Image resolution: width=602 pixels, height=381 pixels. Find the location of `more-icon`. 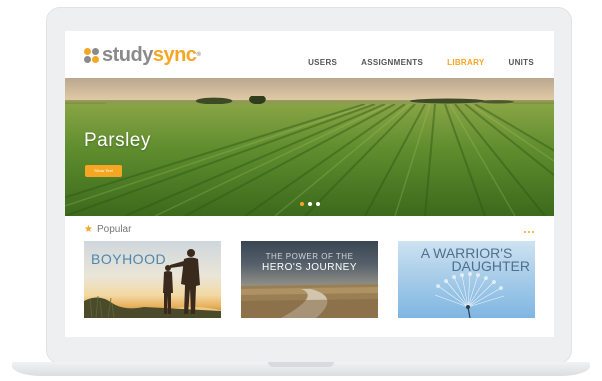

more-icon is located at coordinates (529, 232).